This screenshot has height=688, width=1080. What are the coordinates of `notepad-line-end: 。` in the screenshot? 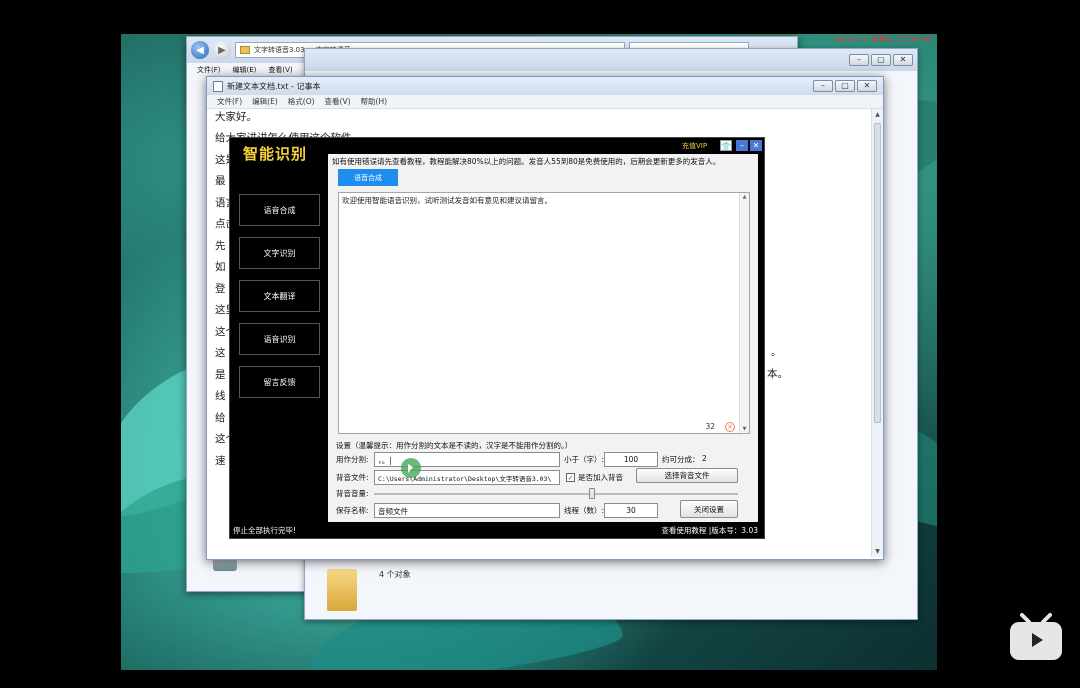 It's located at (776, 352).